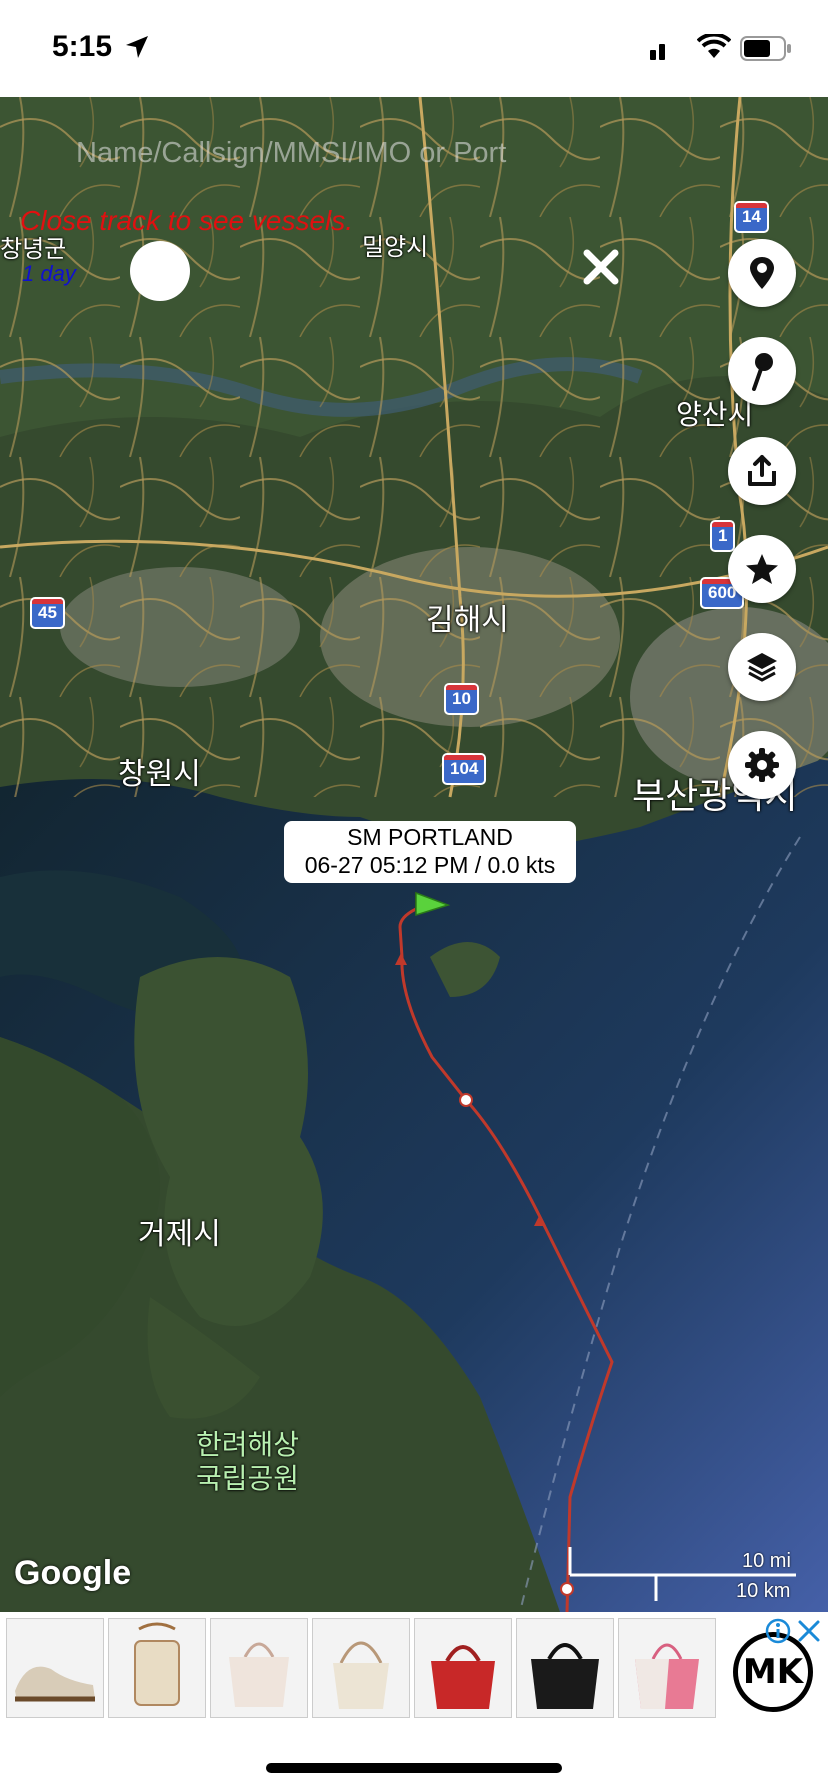 This screenshot has height=1792, width=828. I want to click on place-label: 국립공원, so click(248, 1478).